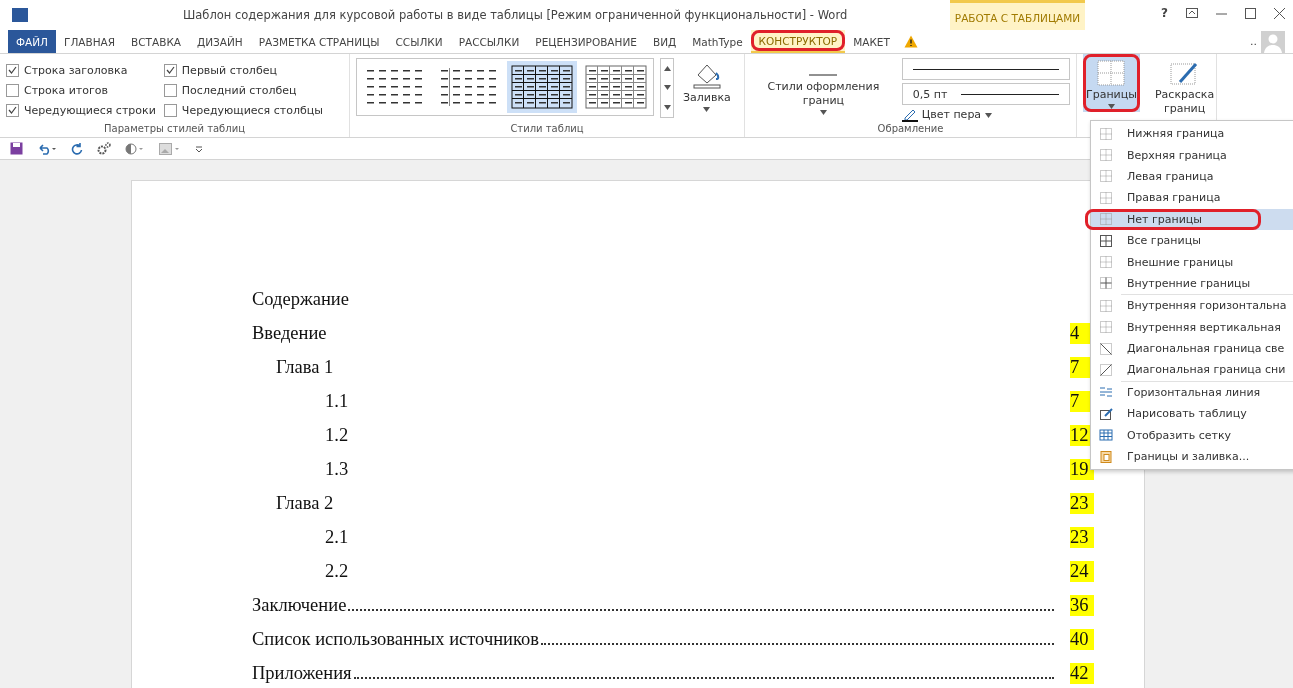 This screenshot has height=688, width=1293. Describe the element at coordinates (910, 41) in the screenshot. I see `warning-icon` at that location.